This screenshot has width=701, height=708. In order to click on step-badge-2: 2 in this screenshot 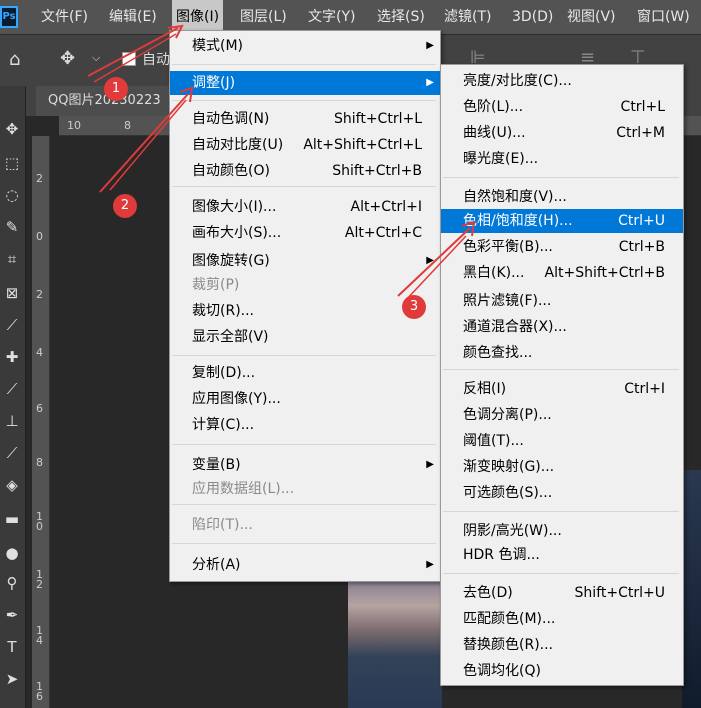, I will do `click(125, 206)`.